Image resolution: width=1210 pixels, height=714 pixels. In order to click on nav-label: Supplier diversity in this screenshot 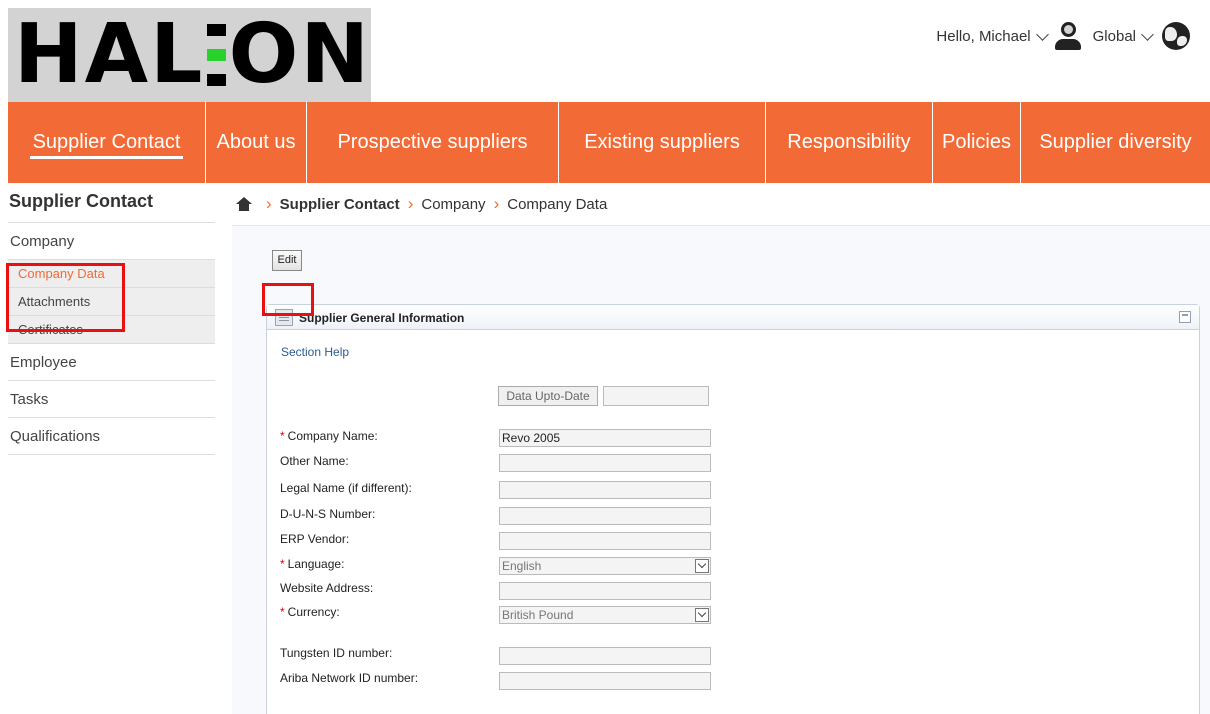, I will do `click(1115, 142)`.